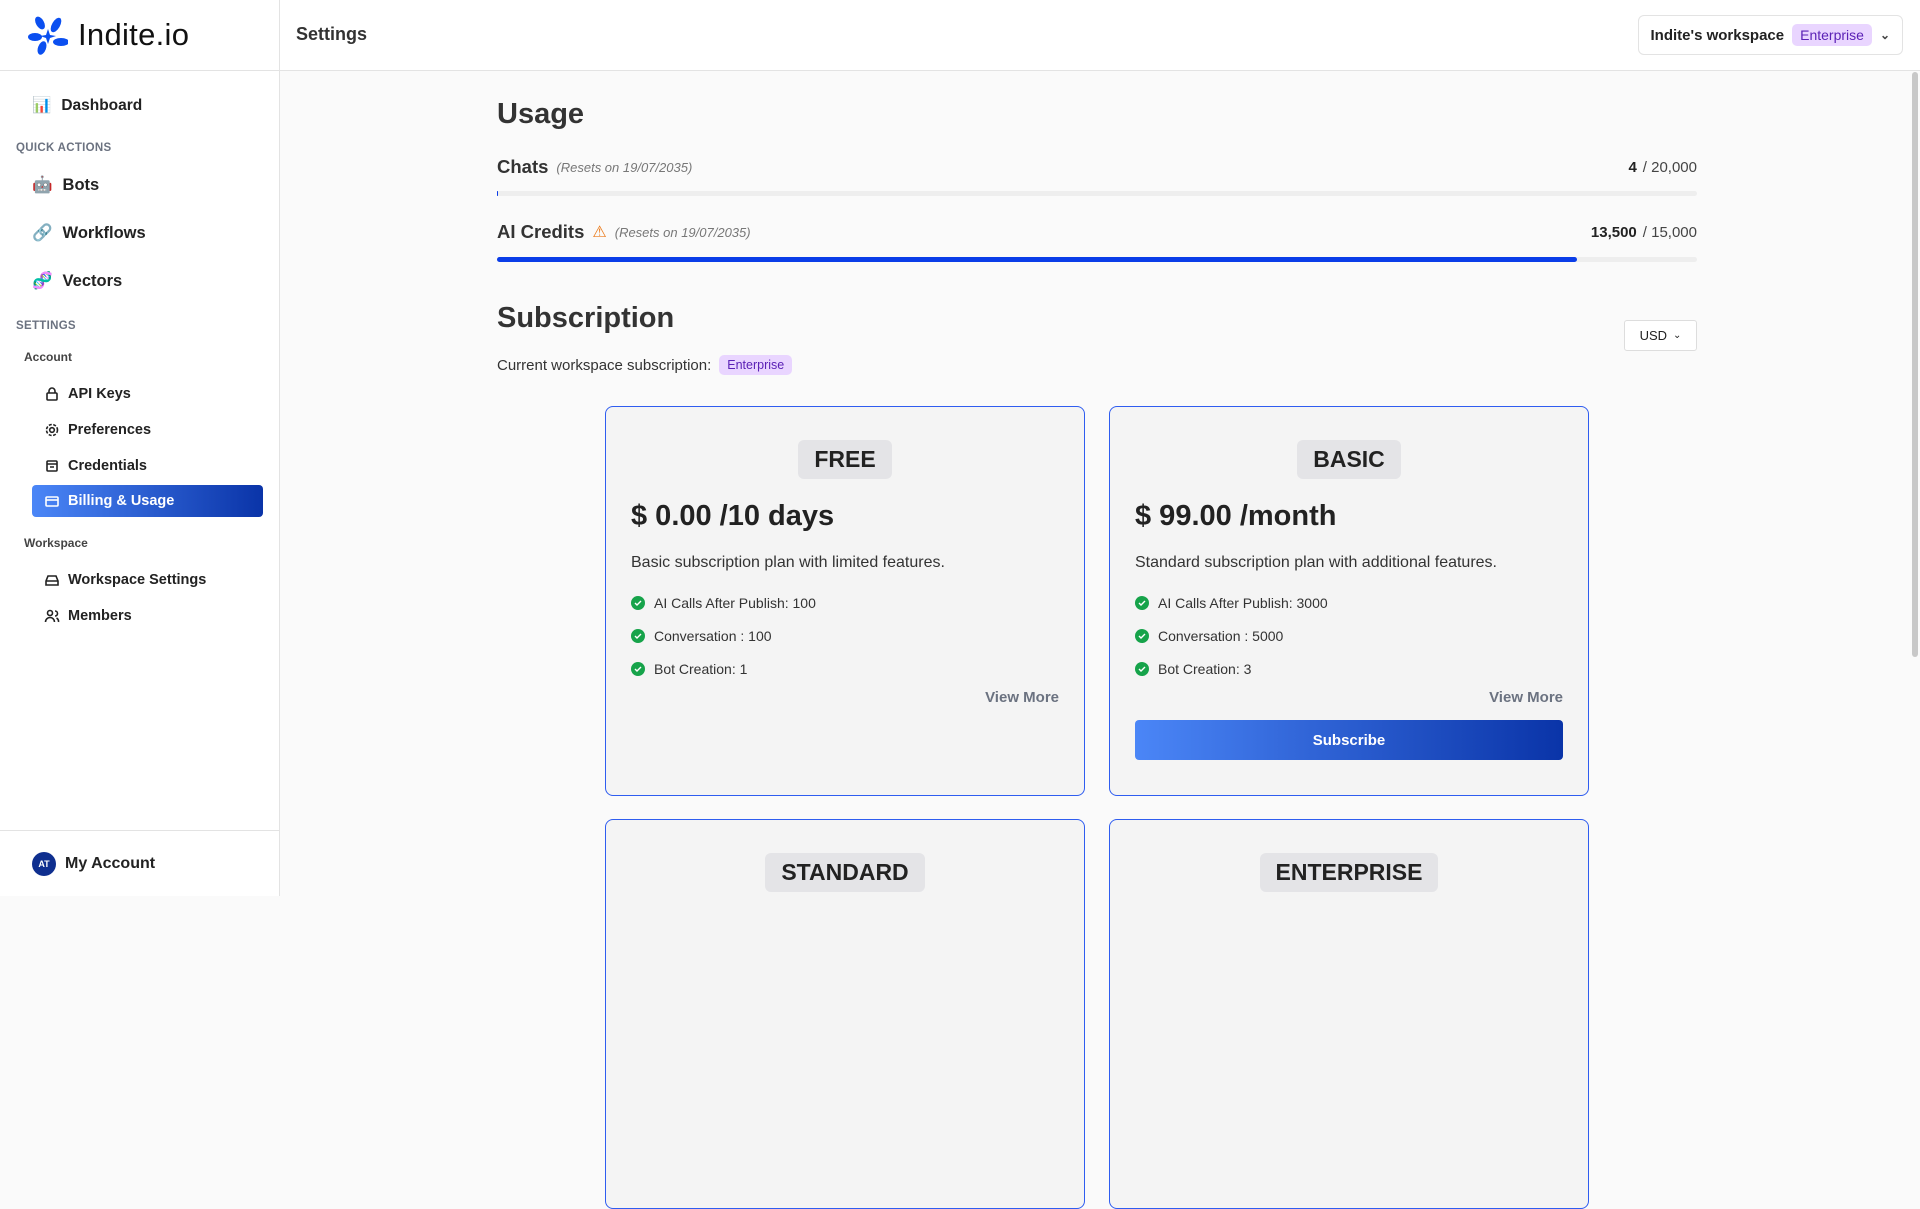  What do you see at coordinates (56, 543) in the screenshot?
I see `workspace-heading: Workspace` at bounding box center [56, 543].